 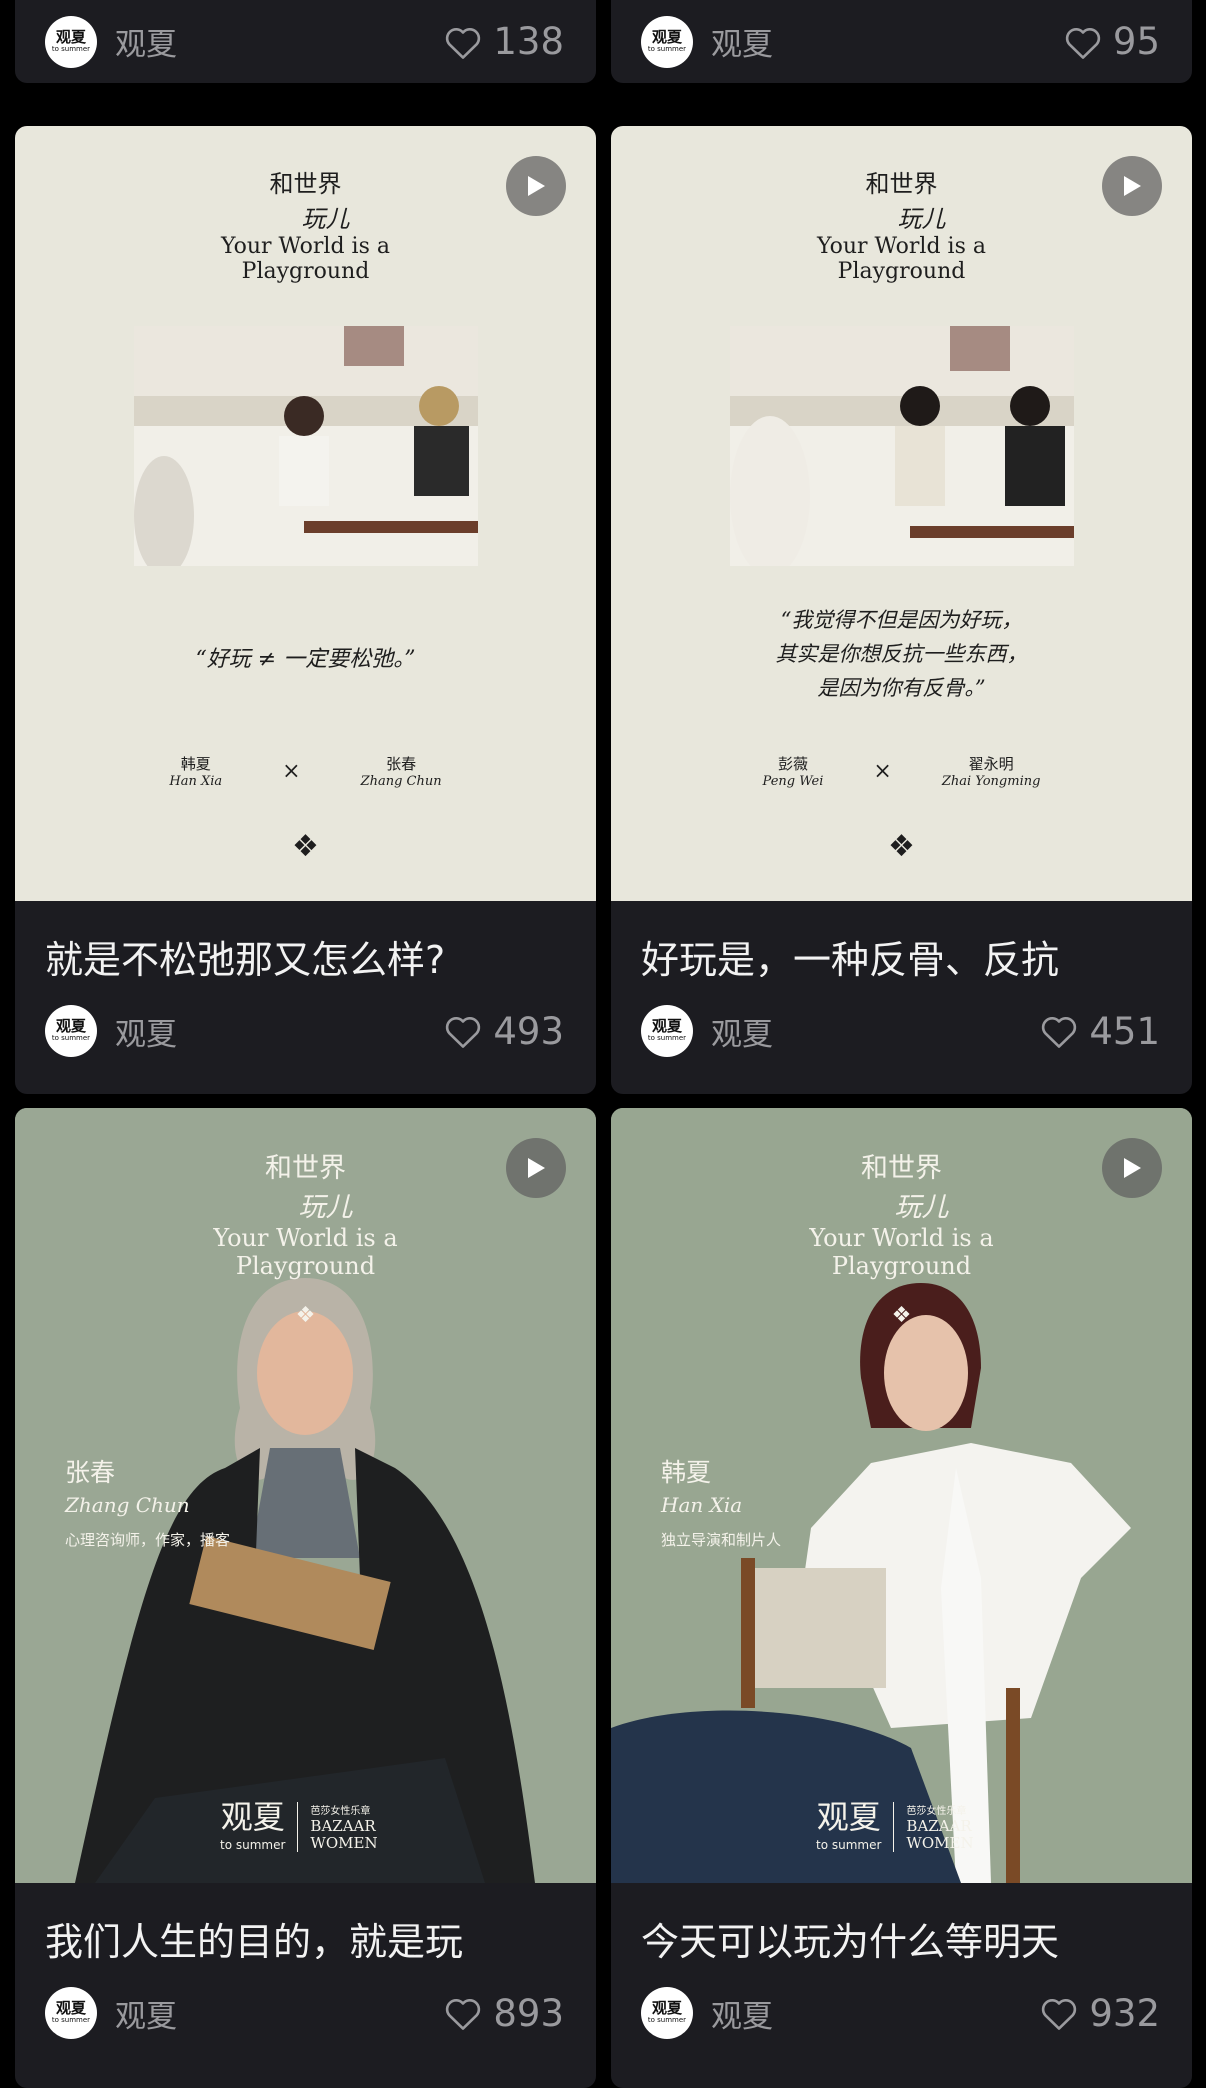 I want to click on card-meta: 观夏 to summer 观夏 138, so click(x=305, y=41).